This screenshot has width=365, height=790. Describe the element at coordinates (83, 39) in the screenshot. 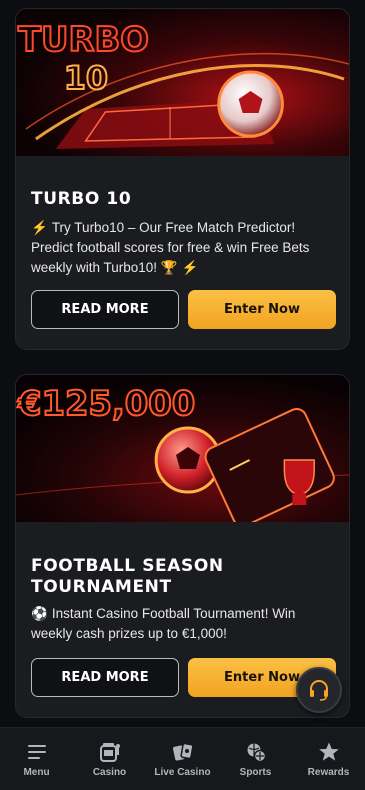

I see `svg-text: TURBO` at that location.